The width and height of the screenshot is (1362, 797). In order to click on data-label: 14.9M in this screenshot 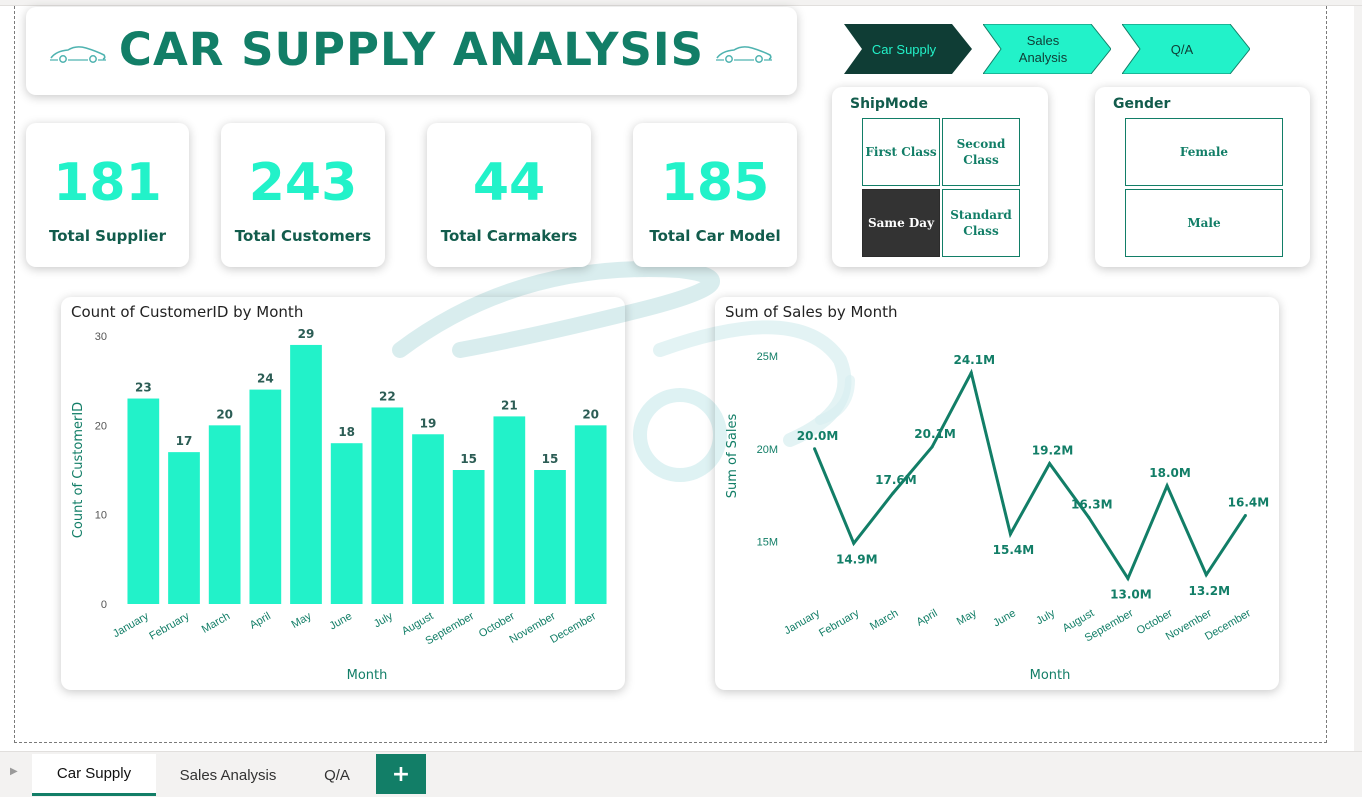, I will do `click(857, 559)`.